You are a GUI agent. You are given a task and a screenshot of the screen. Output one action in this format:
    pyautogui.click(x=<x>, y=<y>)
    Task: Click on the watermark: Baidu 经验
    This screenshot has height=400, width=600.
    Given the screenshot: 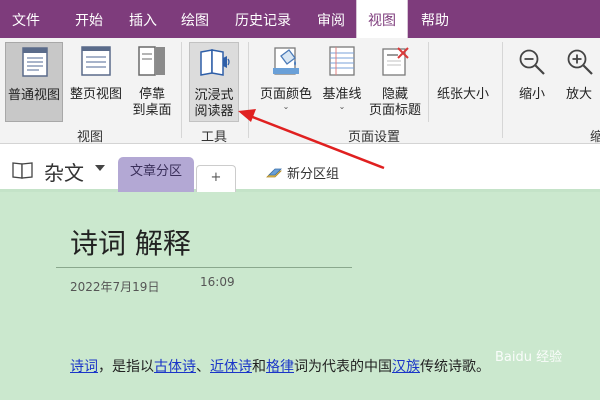 What is the action you would take?
    pyautogui.click(x=529, y=357)
    